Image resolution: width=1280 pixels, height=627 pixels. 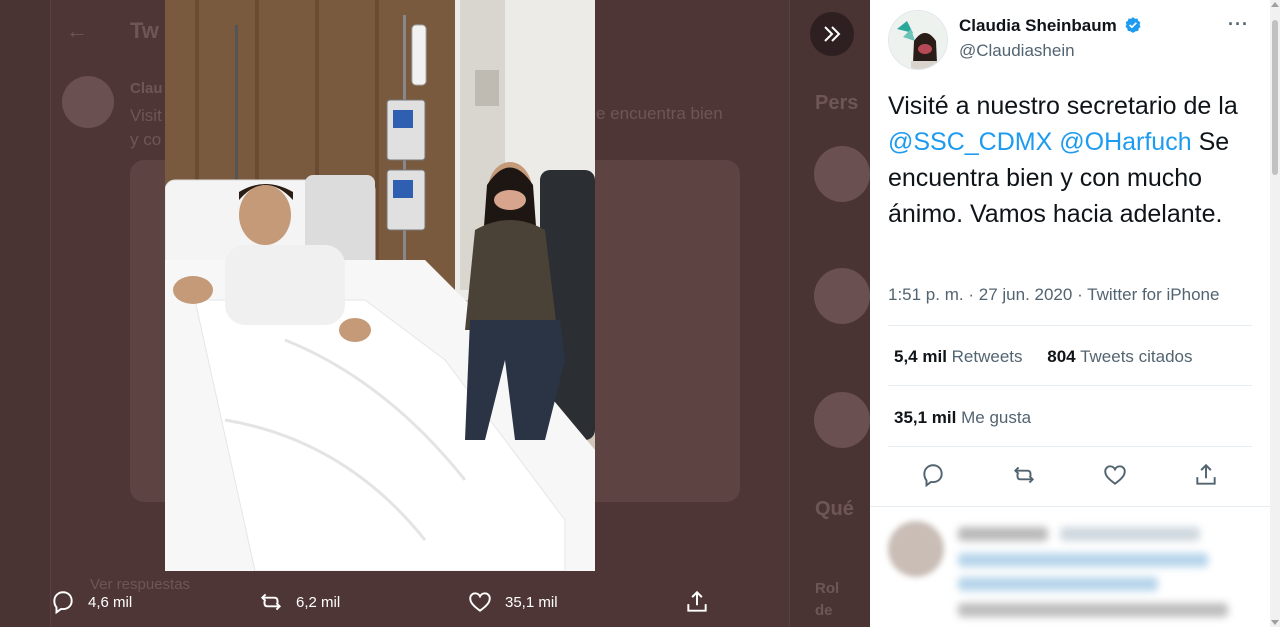 What do you see at coordinates (1061, 356) in the screenshot?
I see `quotes-count: 804` at bounding box center [1061, 356].